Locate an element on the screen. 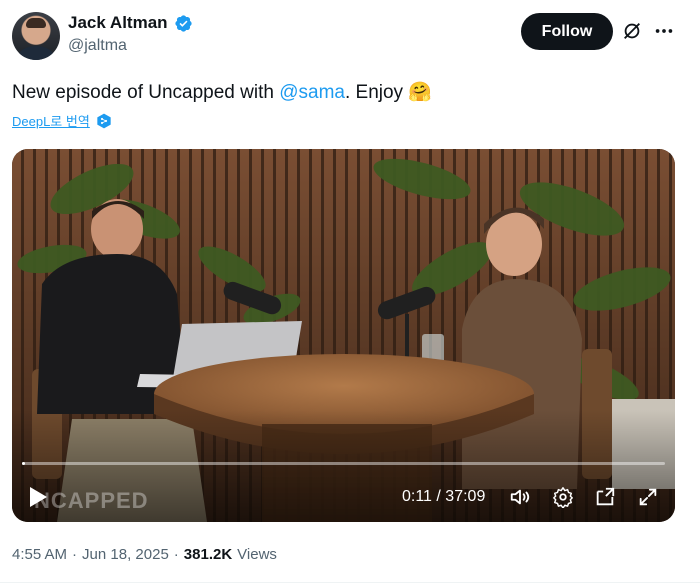  views-label: Views is located at coordinates (257, 554).